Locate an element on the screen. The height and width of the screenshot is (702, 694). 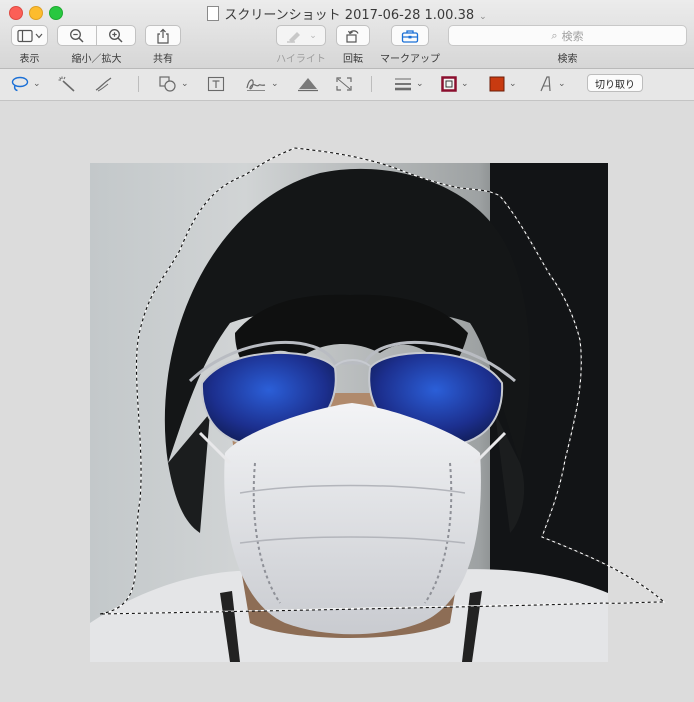
rotate-button is located at coordinates (353, 35).